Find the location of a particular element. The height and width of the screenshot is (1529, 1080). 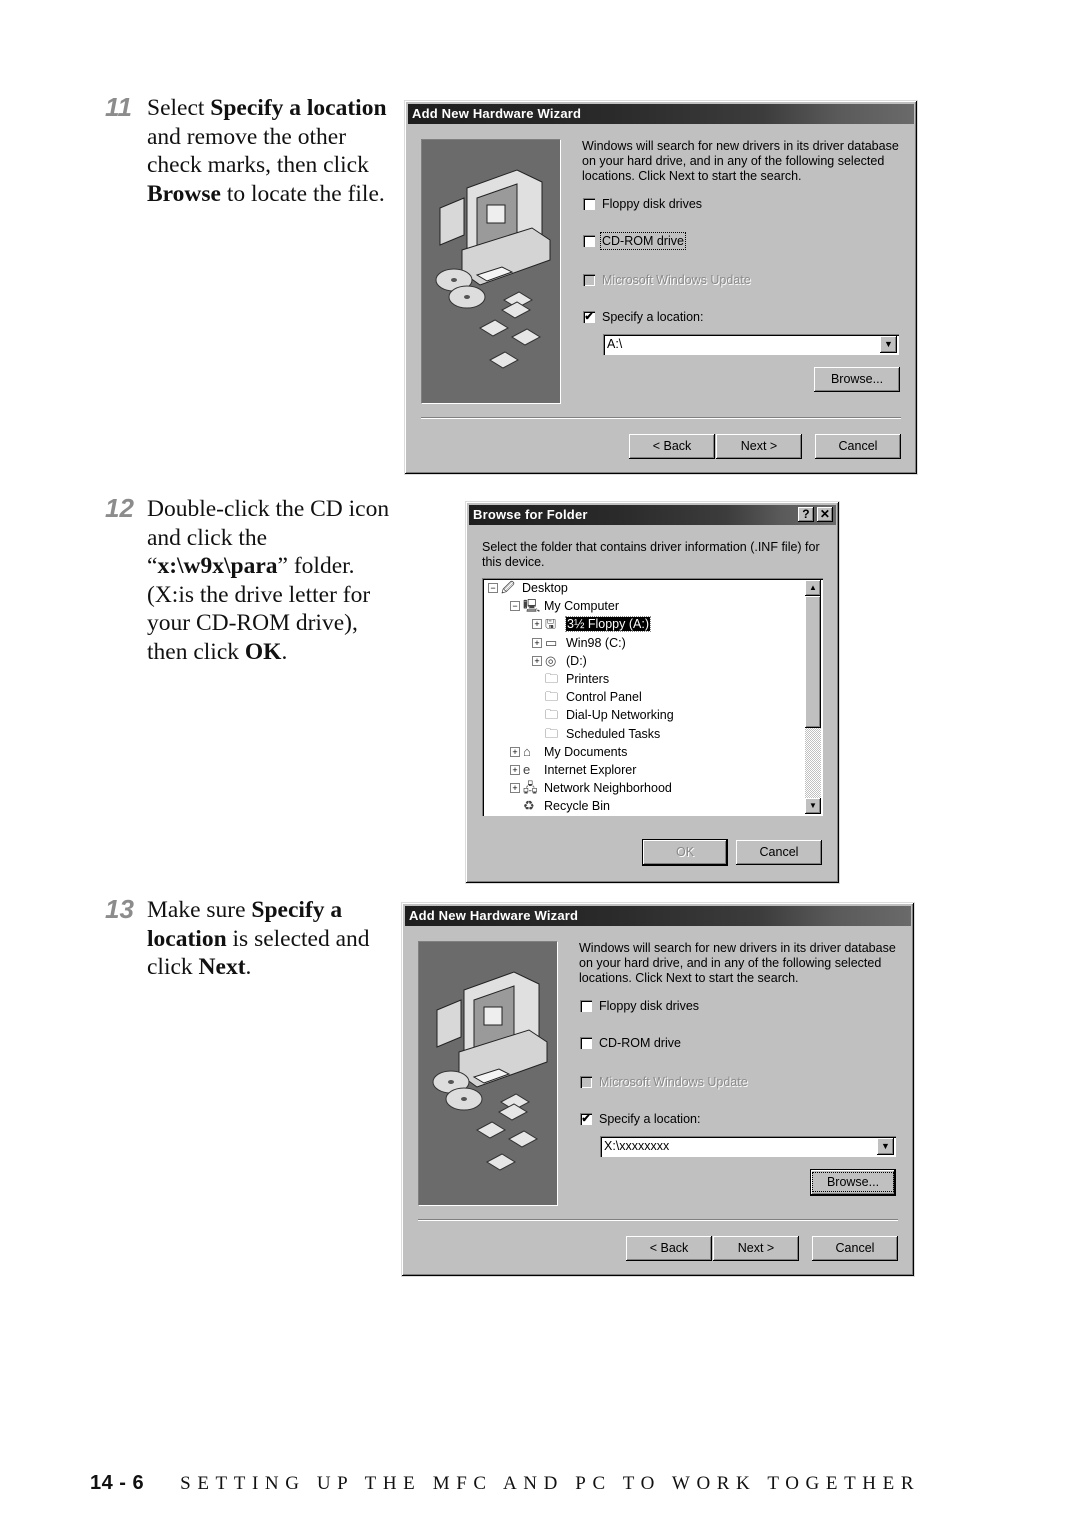

tree-item-label: My Computer is located at coordinates (582, 606).